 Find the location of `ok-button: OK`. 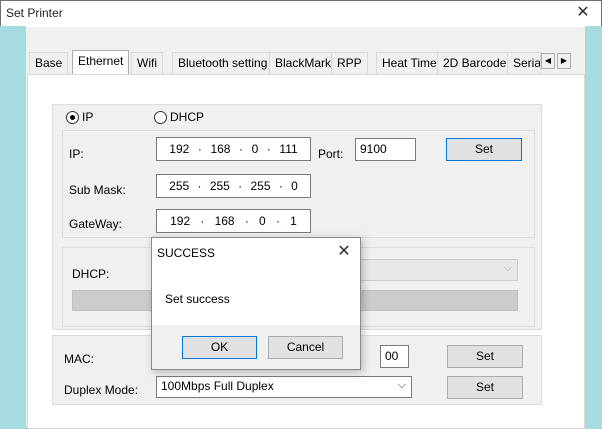

ok-button: OK is located at coordinates (219, 347).